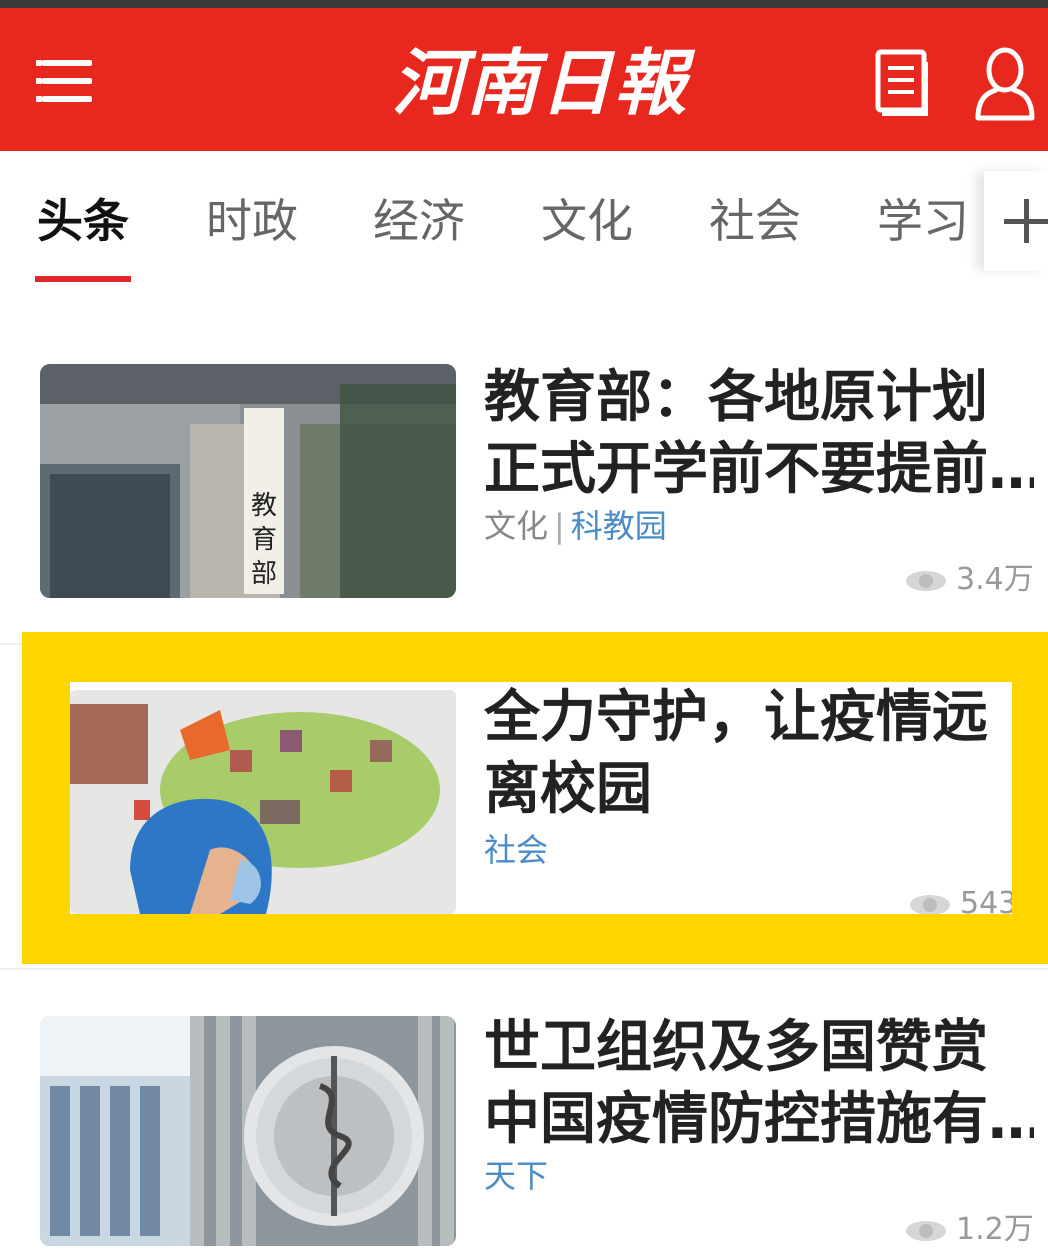 The height and width of the screenshot is (1250, 1048). What do you see at coordinates (587, 221) in the screenshot?
I see `tab-culture: 文化` at bounding box center [587, 221].